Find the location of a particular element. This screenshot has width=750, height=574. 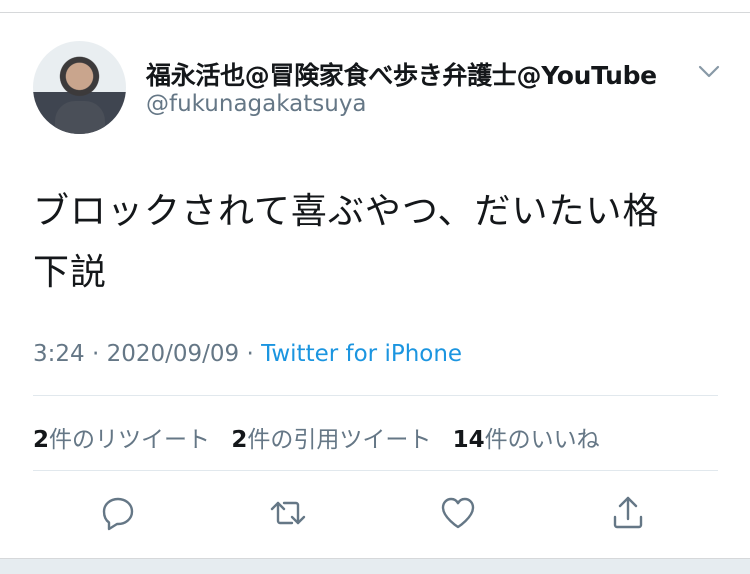

likes-label: 件のいいね is located at coordinates (542, 440).